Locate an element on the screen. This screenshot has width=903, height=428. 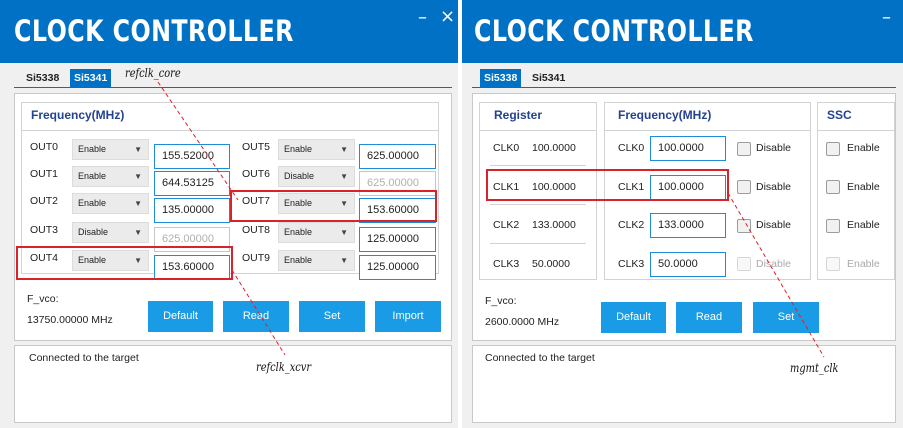
out5-frequency-input: 625.00000 is located at coordinates (397, 156).